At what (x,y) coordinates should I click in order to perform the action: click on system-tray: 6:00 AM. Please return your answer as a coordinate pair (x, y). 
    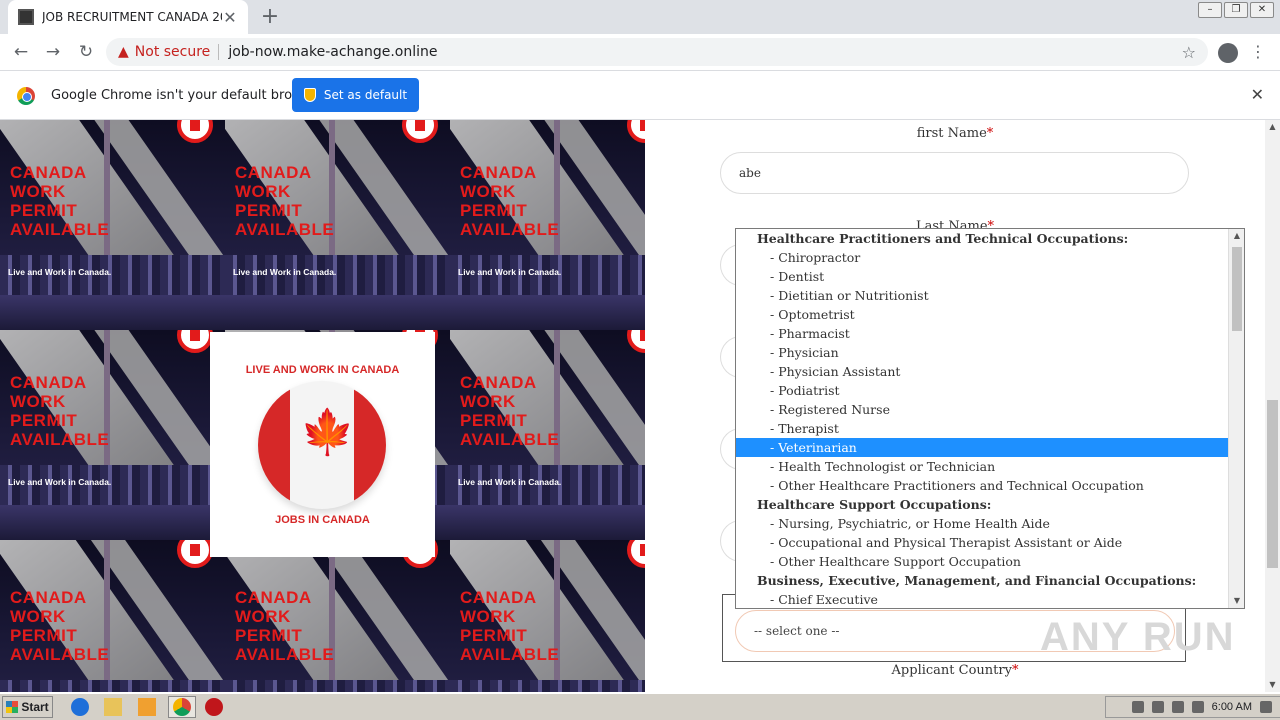
    Looking at the image, I should click on (1192, 707).